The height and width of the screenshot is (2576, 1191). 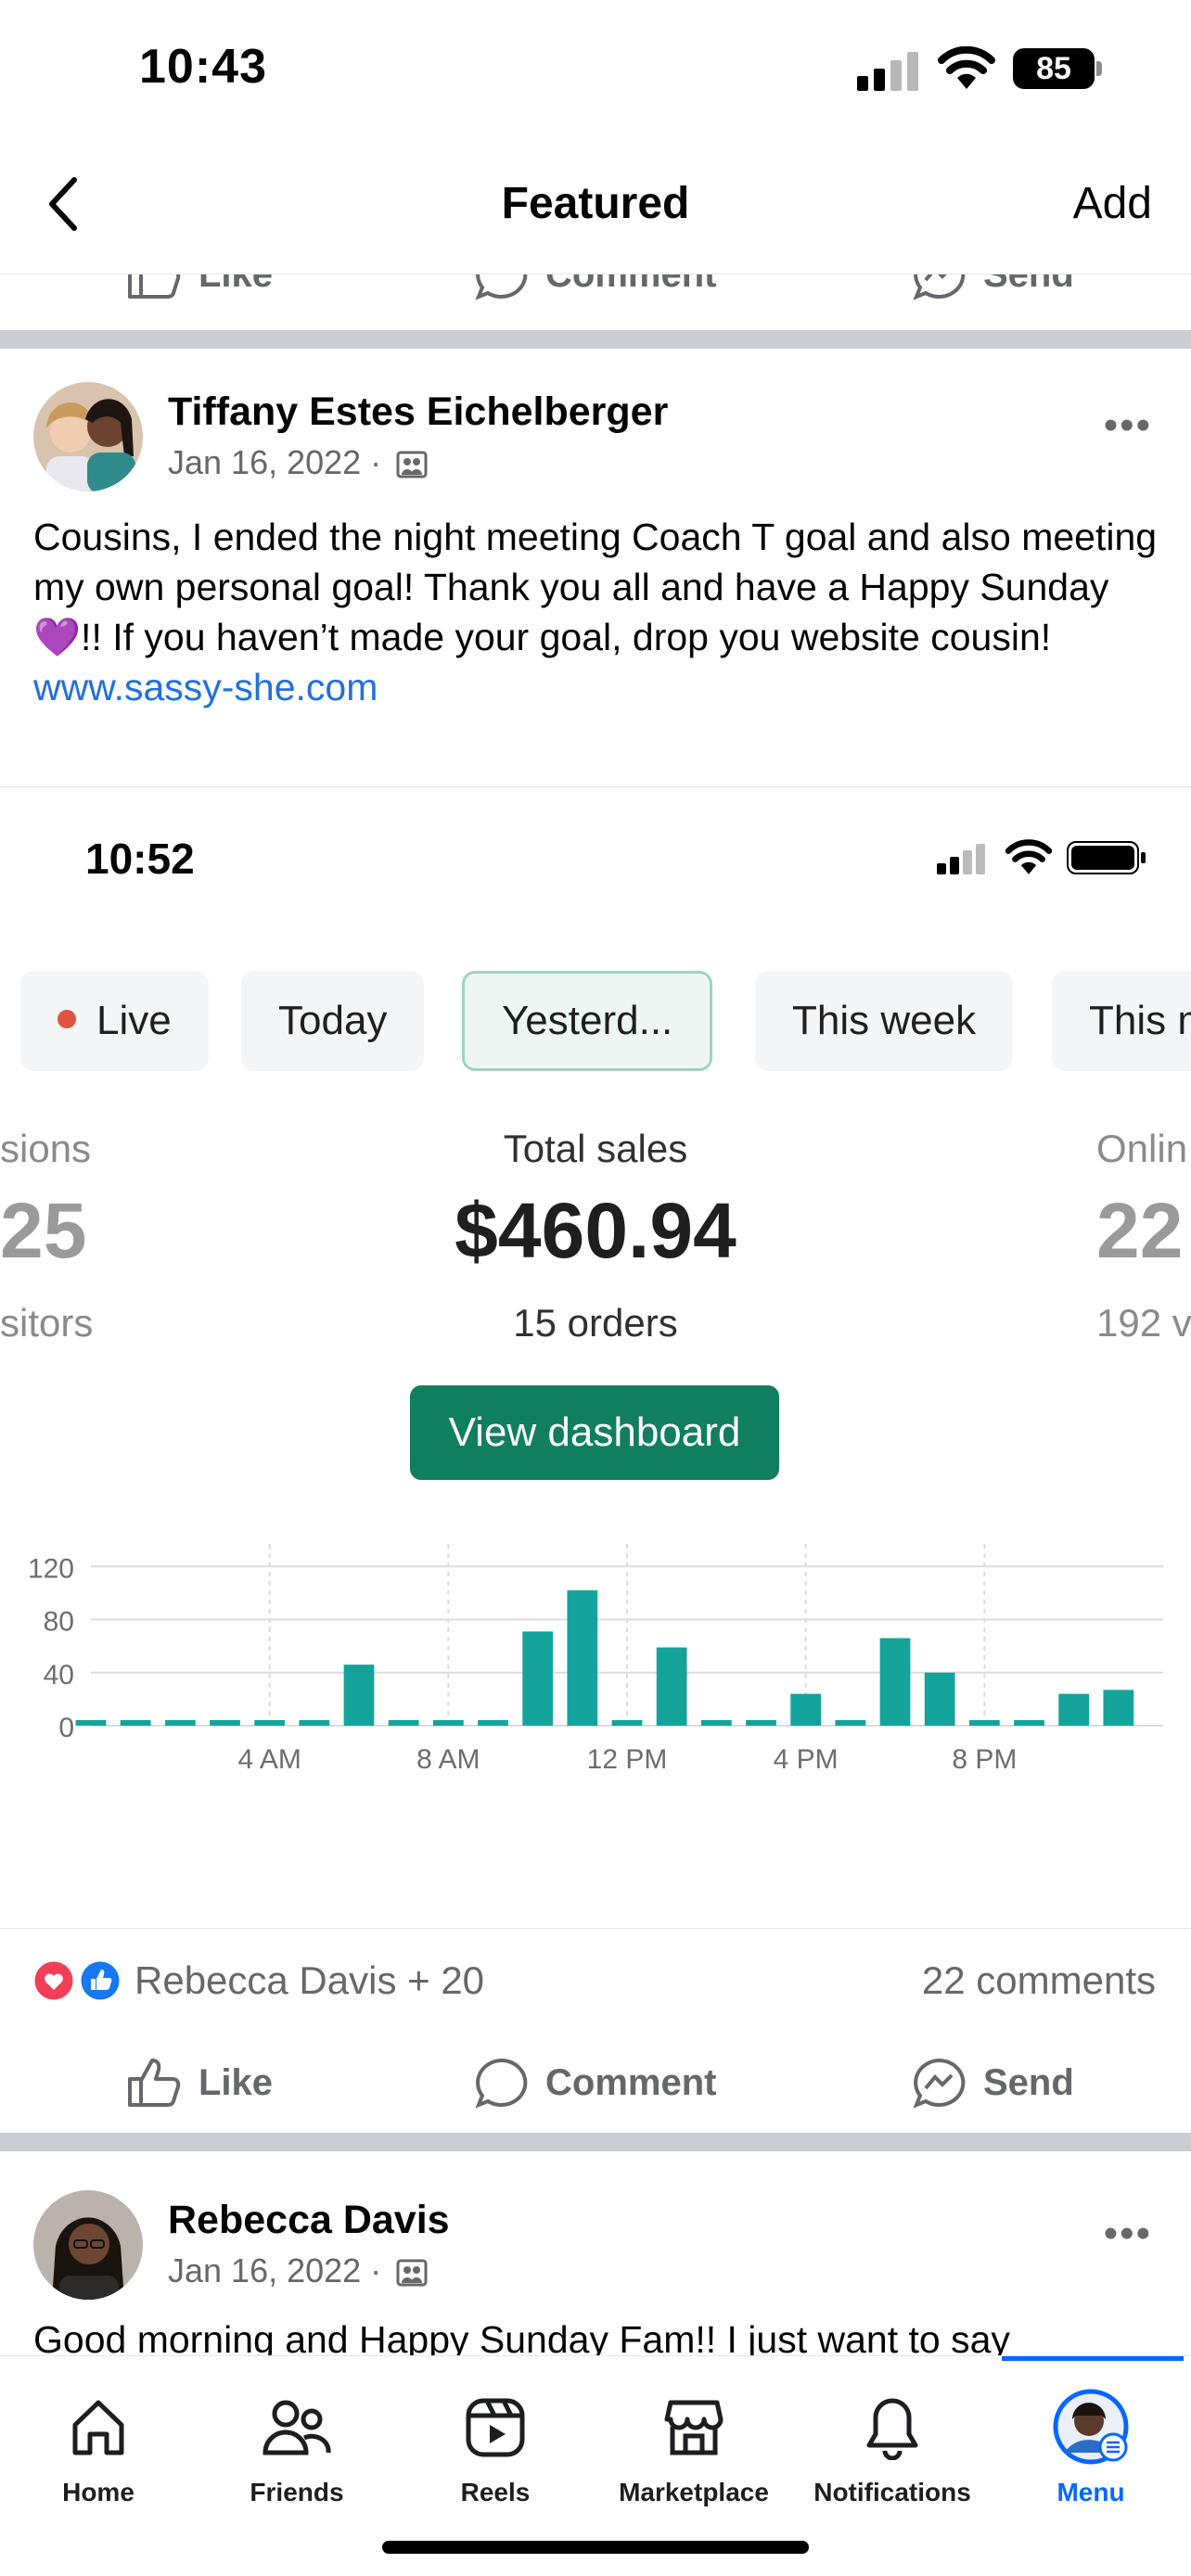 What do you see at coordinates (1039, 1981) in the screenshot?
I see `comments-count: 22 comments` at bounding box center [1039, 1981].